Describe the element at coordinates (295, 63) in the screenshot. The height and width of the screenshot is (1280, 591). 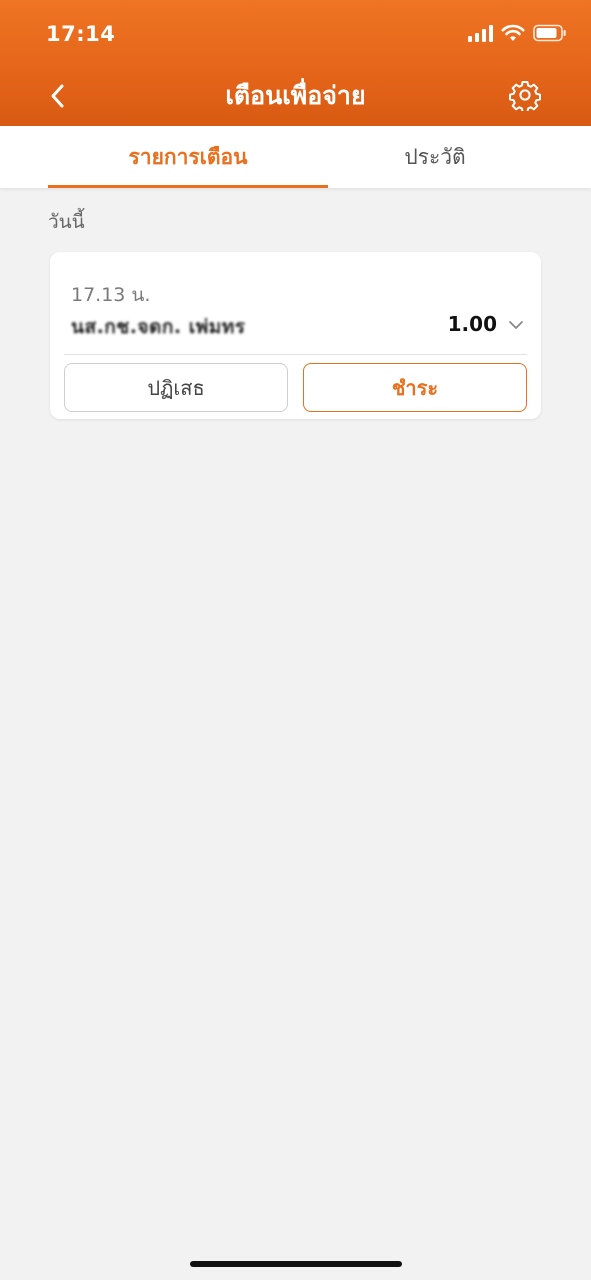
I see `header: 17:14 เตือนเพื่อจ่าย` at that location.